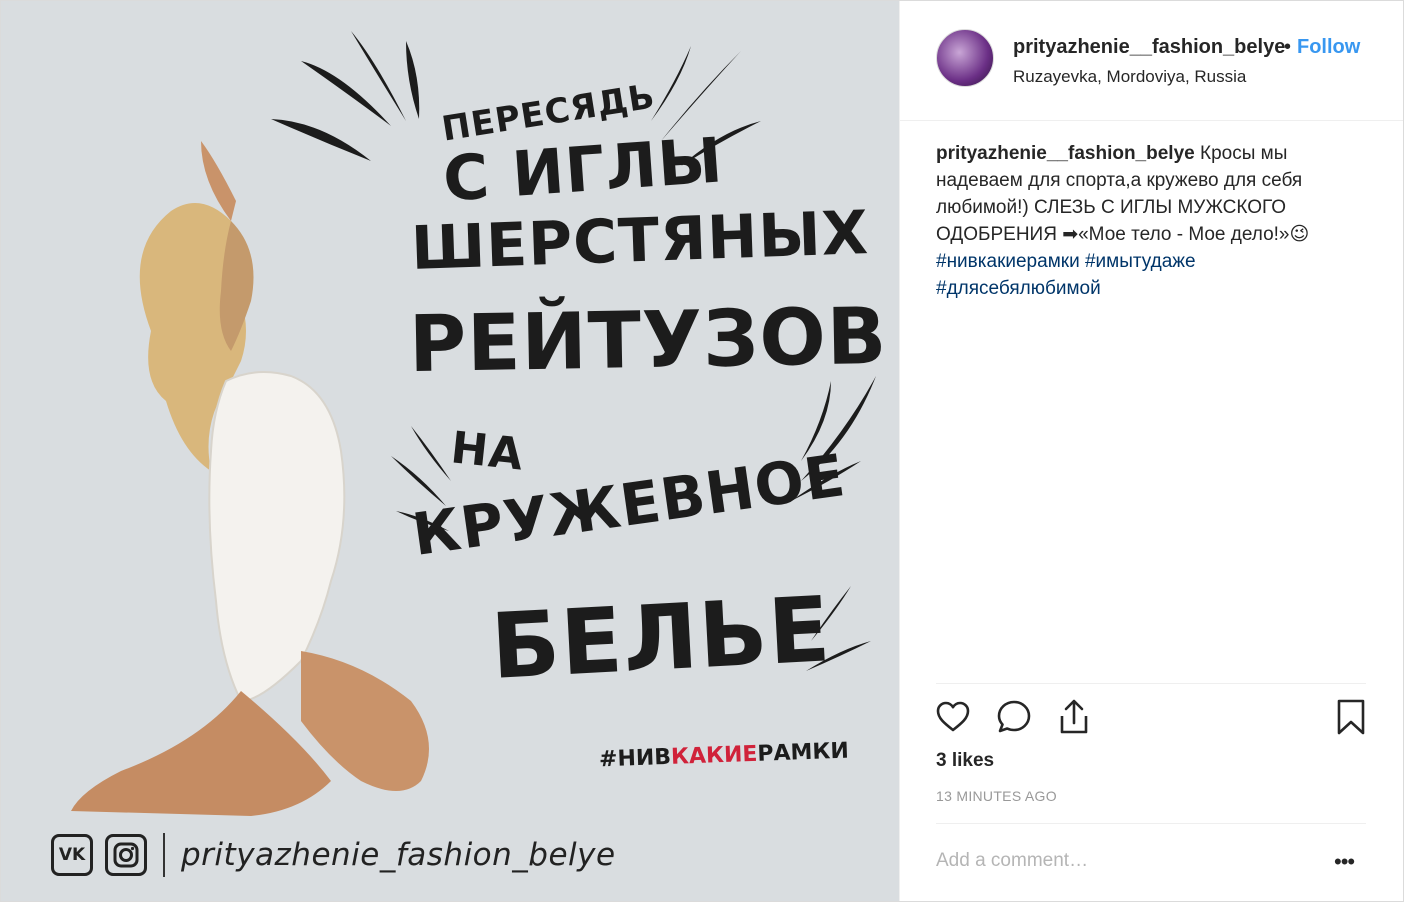 This screenshot has height=902, width=1404. What do you see at coordinates (1151, 683) in the screenshot?
I see `actions-divider` at bounding box center [1151, 683].